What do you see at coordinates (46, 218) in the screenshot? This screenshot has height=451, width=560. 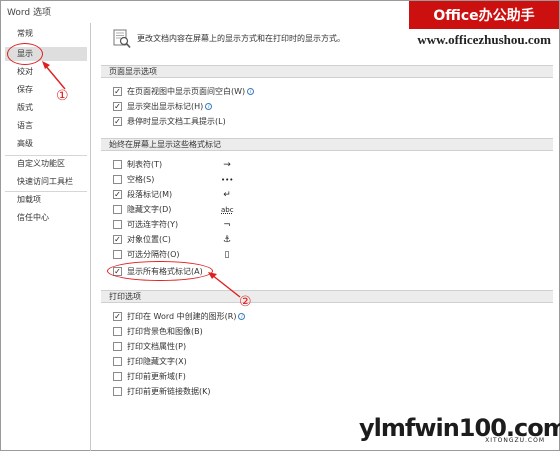 I see `sidebar-item-trust-center: 信任中心` at bounding box center [46, 218].